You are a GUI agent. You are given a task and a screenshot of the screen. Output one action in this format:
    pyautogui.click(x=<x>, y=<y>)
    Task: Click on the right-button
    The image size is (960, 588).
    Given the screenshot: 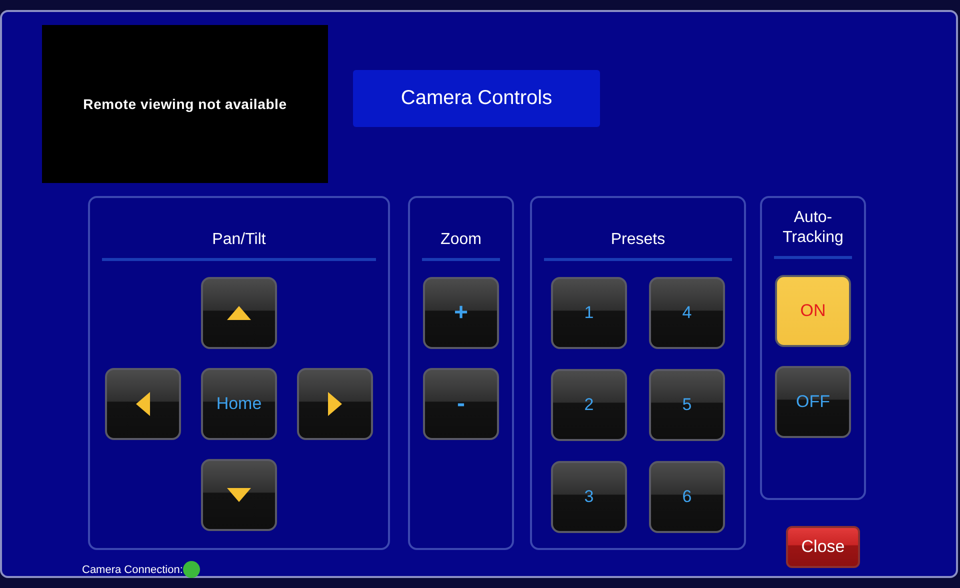 What is the action you would take?
    pyautogui.click(x=335, y=404)
    